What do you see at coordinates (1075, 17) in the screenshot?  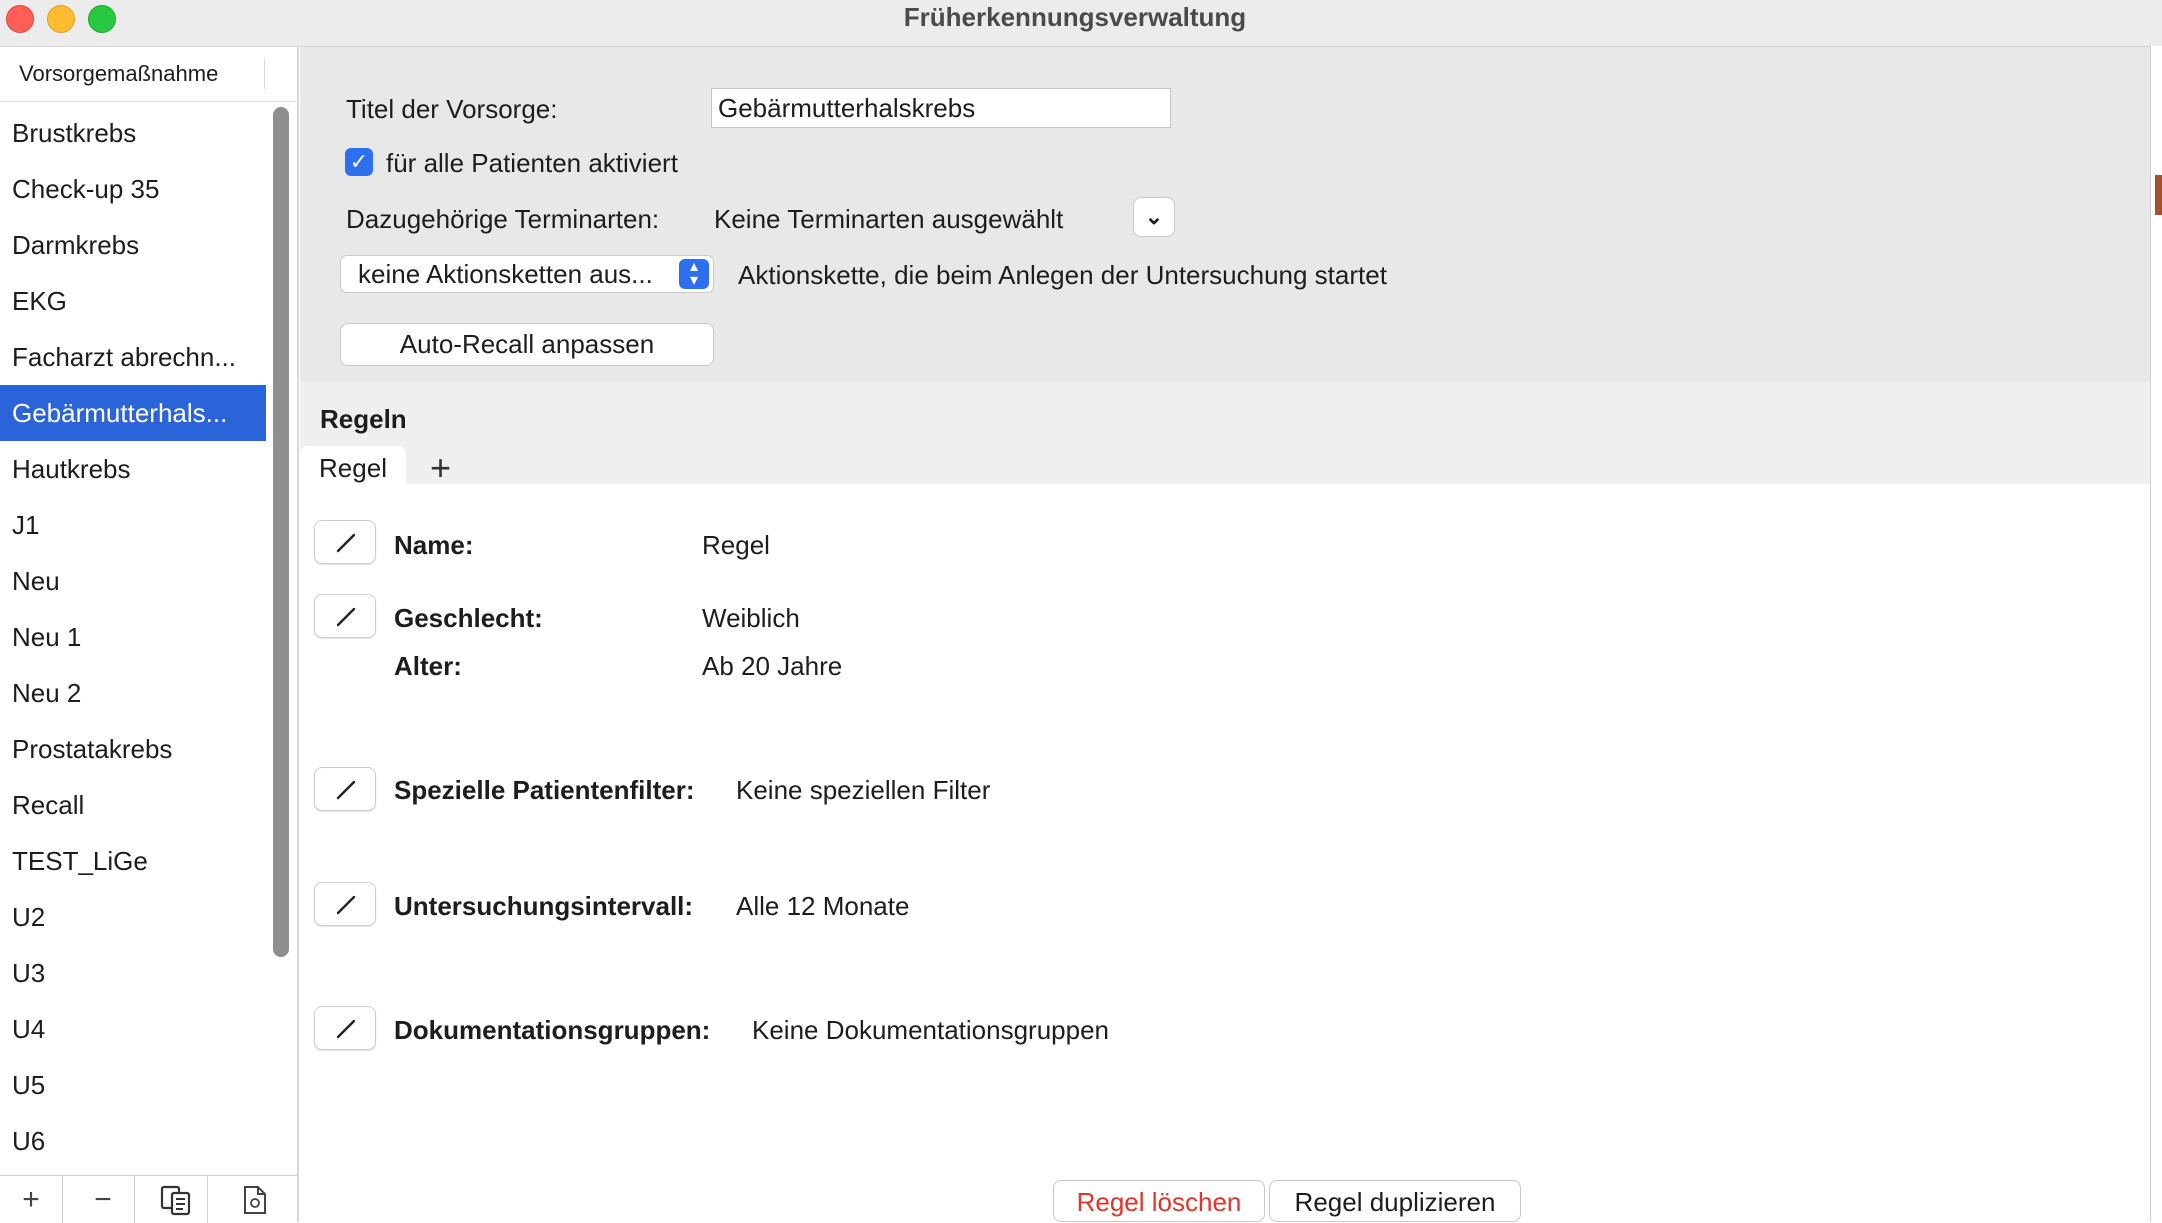 I see `window-title: Früherkennungsverwaltung` at bounding box center [1075, 17].